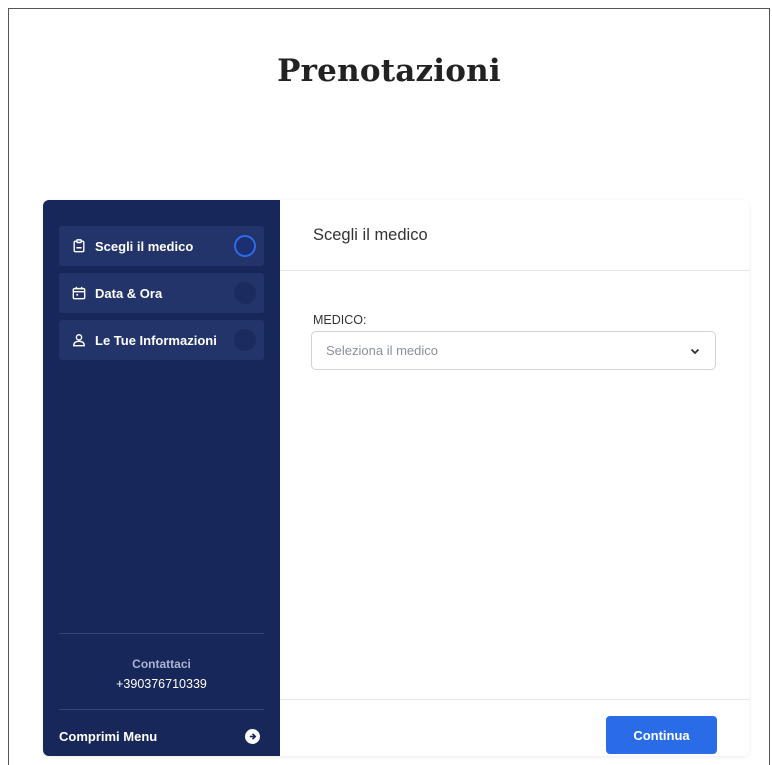  I want to click on continue-button: Continua, so click(661, 735).